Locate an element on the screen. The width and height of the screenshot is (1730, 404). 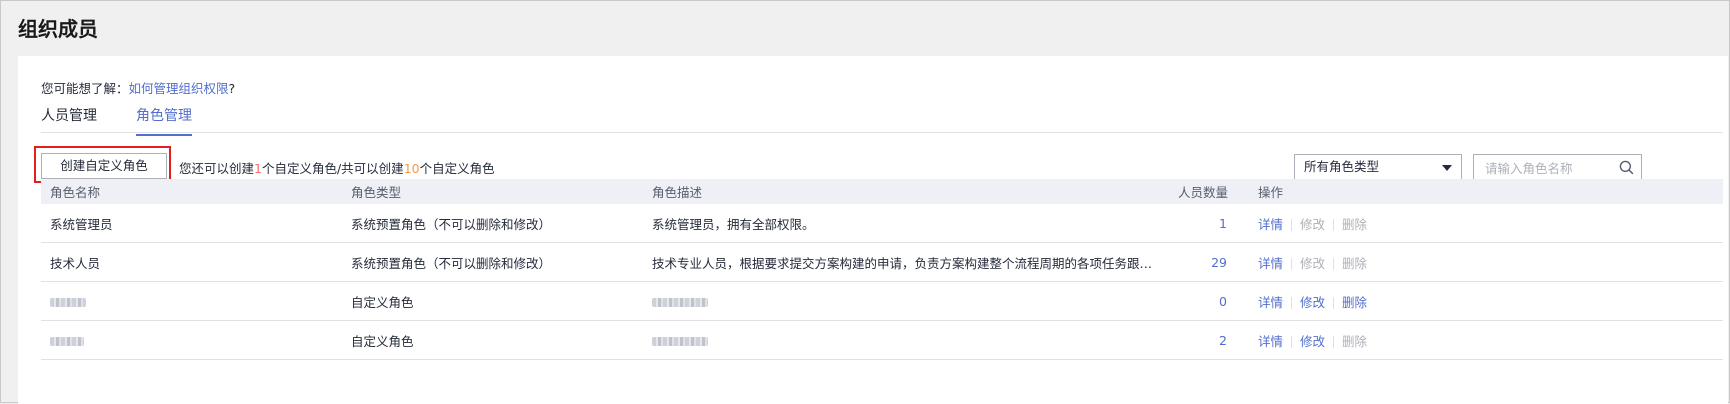
manage-permissions-link: 如何管理组织权限 is located at coordinates (179, 88).